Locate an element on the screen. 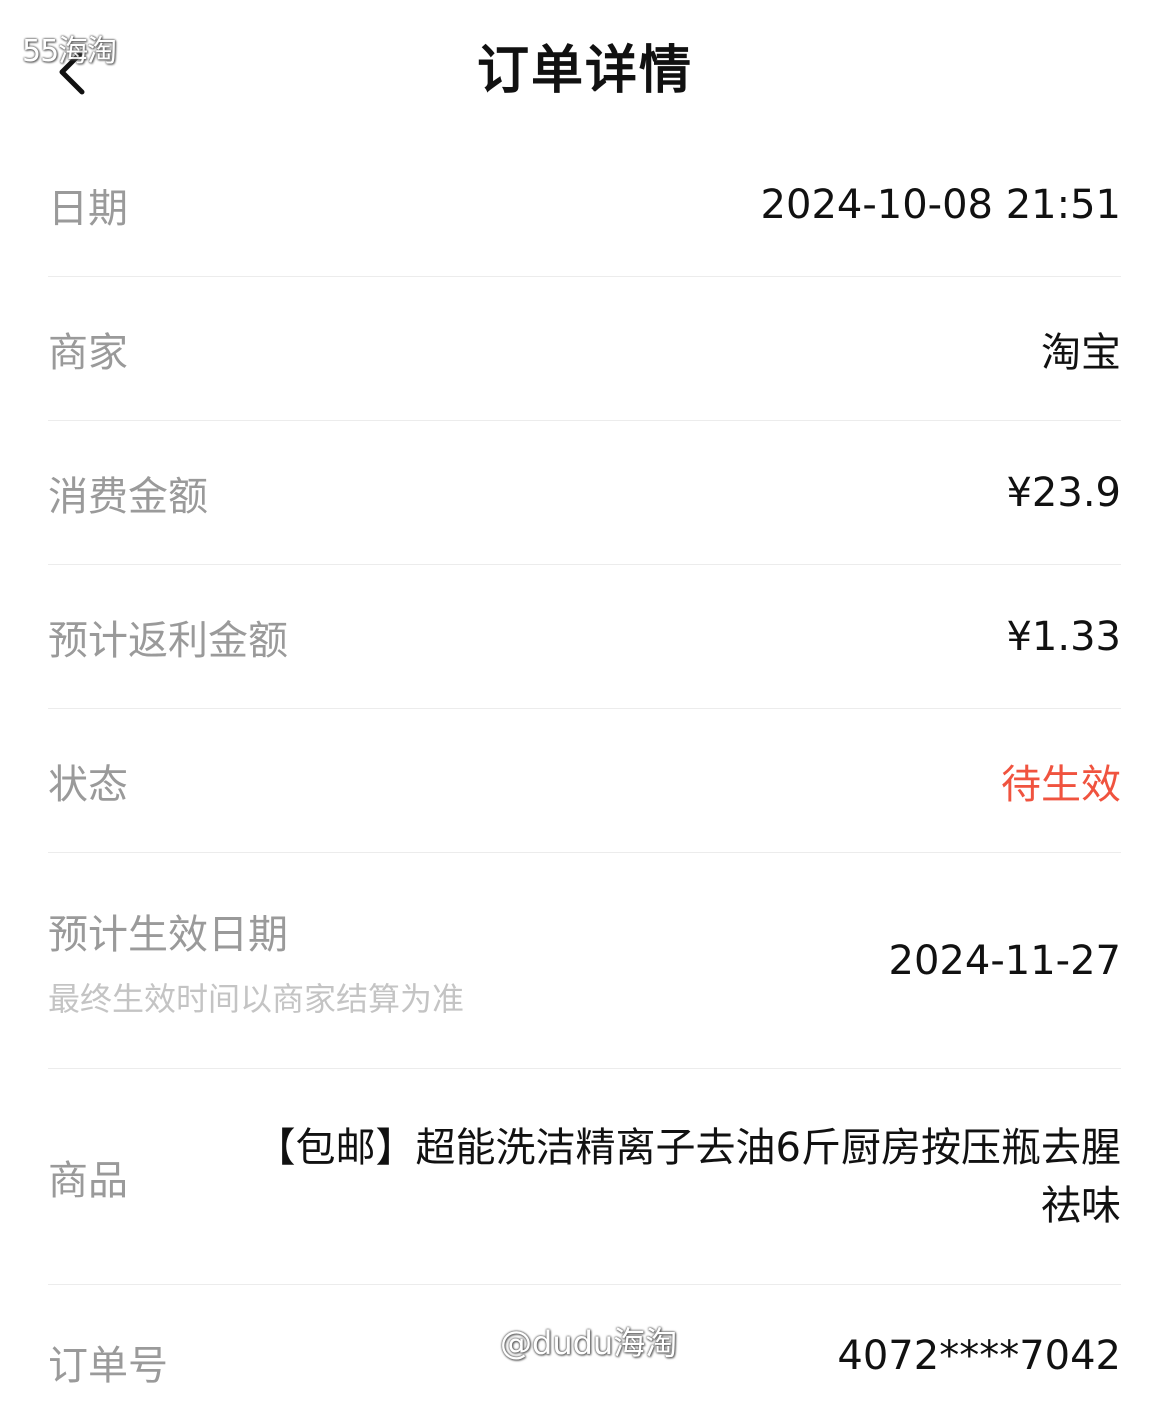 Image resolution: width=1170 pixels, height=1405 pixels. row-order-number: 订单号 4072****7042 is located at coordinates (584, 1345).